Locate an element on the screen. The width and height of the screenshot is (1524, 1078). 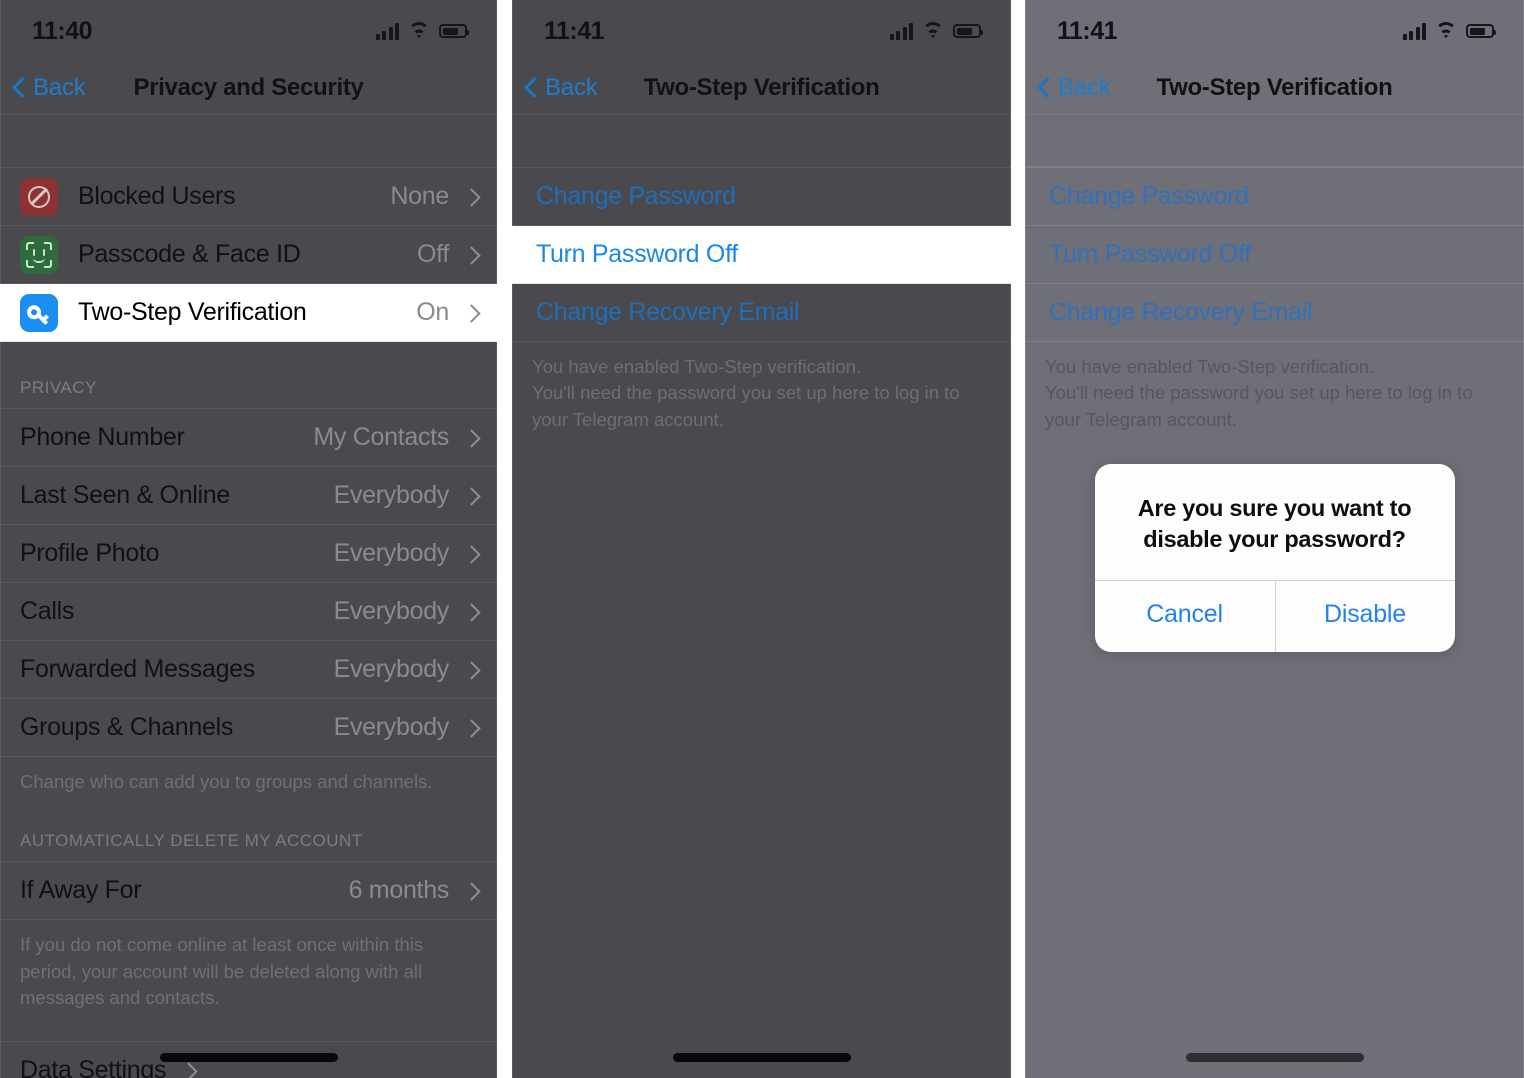
group-gap is located at coordinates (248, 1026).